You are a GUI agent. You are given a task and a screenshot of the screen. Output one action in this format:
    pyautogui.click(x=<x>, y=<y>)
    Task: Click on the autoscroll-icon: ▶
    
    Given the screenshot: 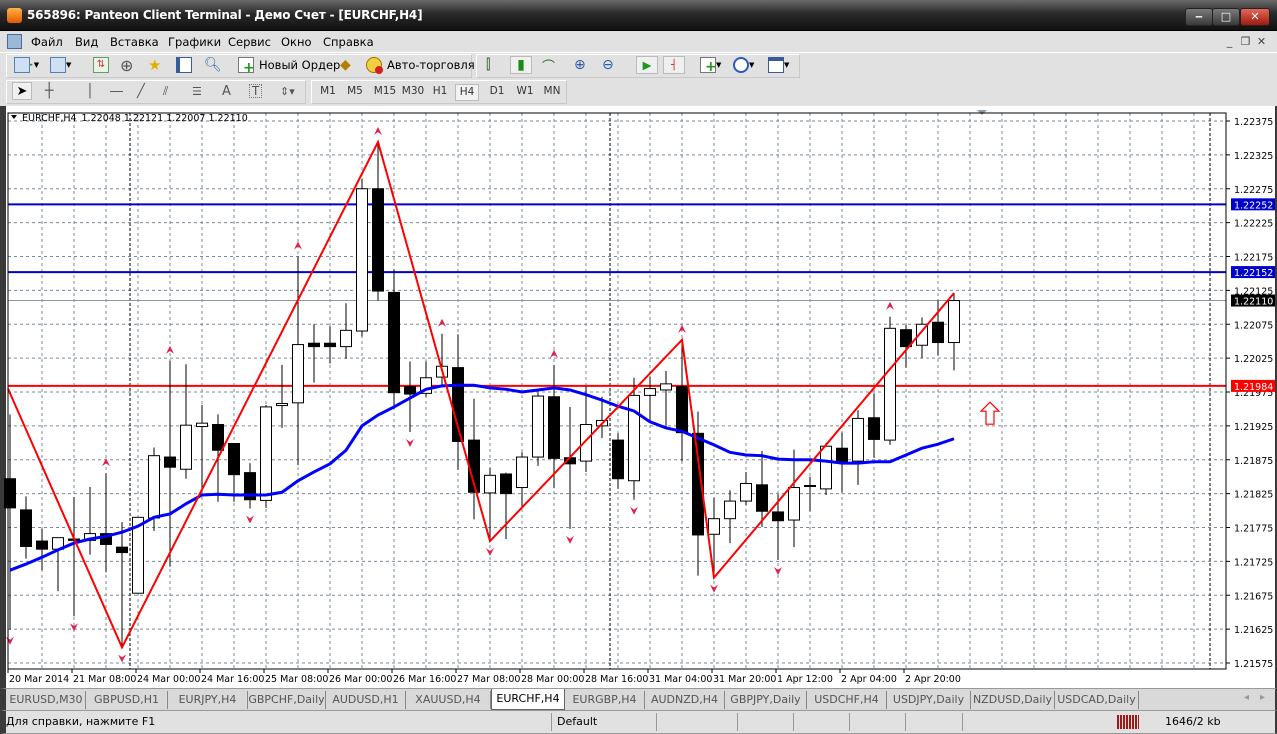 What is the action you would take?
    pyautogui.click(x=647, y=65)
    